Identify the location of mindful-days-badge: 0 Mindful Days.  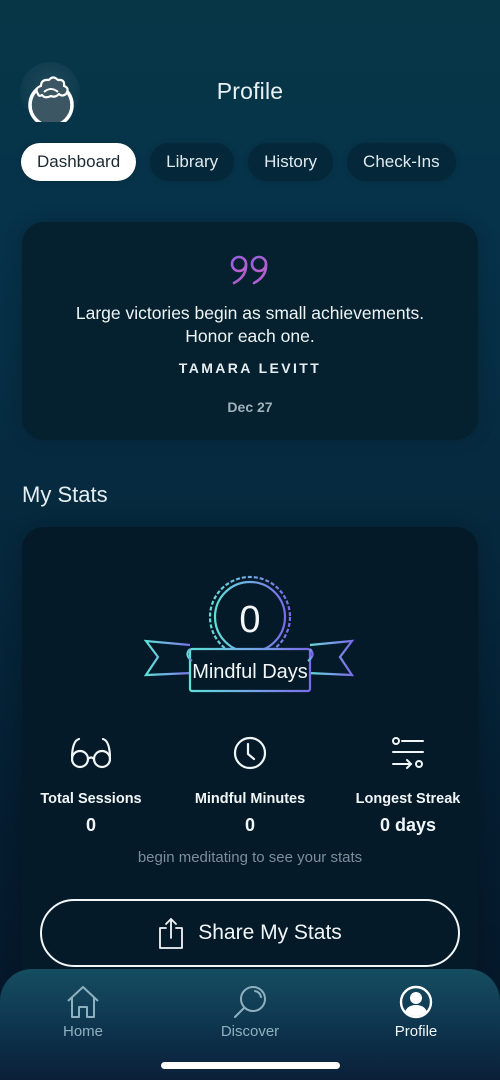
(250, 631).